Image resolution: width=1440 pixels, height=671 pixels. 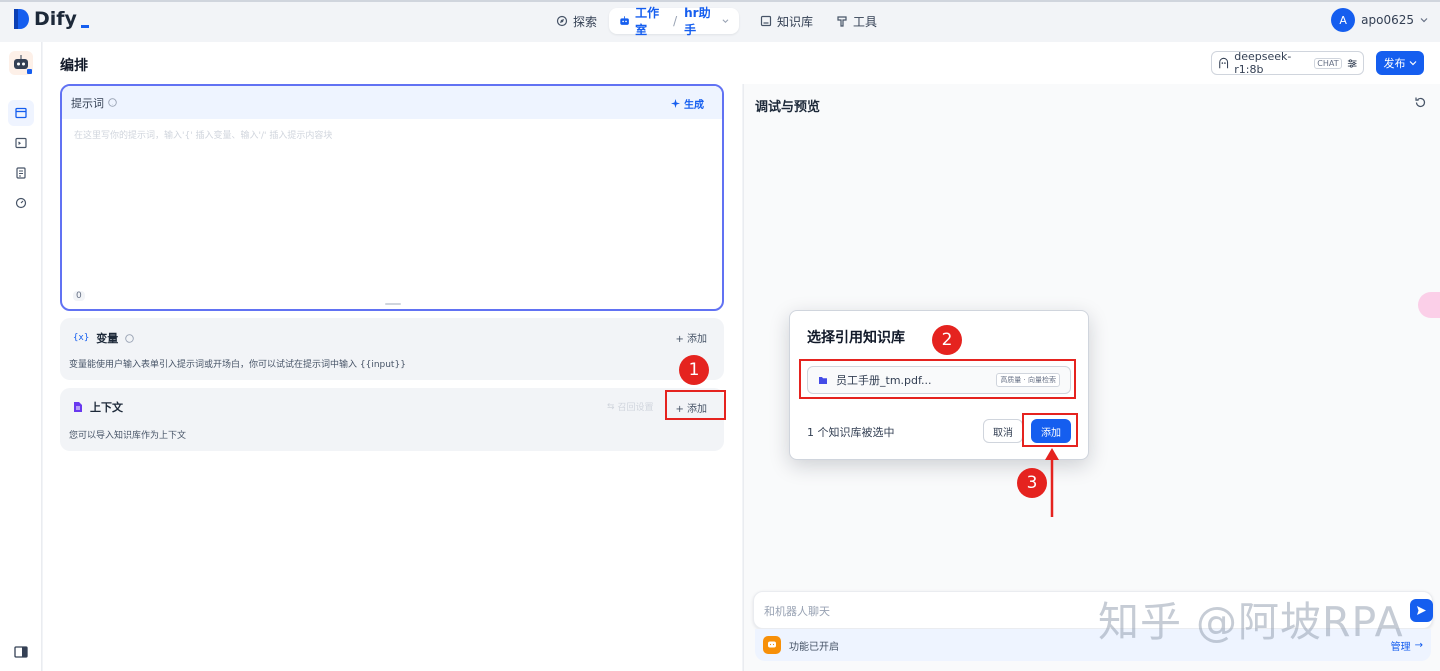 I want to click on generate-button: 生成, so click(x=687, y=103).